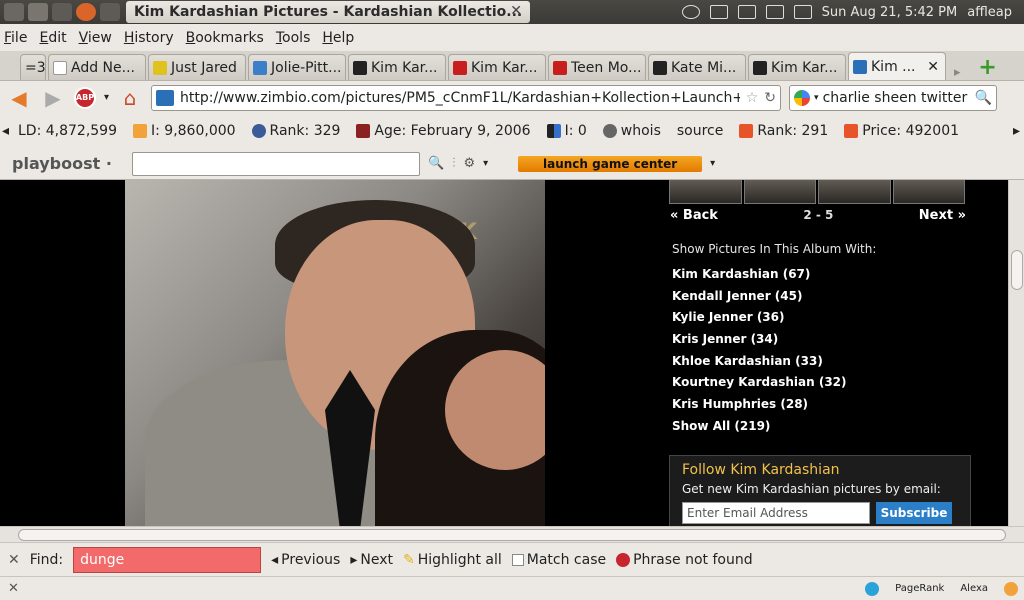 The image size is (1024, 600). I want to click on ubuntu-menu-icon, so click(14, 12).